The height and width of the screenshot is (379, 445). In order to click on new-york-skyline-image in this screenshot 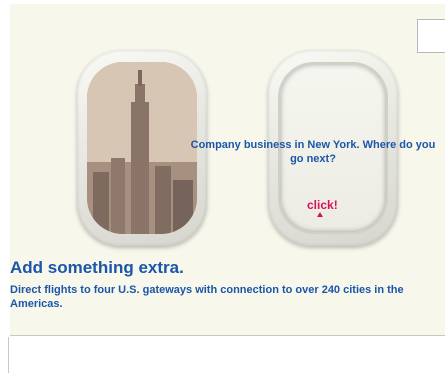, I will do `click(142, 148)`.